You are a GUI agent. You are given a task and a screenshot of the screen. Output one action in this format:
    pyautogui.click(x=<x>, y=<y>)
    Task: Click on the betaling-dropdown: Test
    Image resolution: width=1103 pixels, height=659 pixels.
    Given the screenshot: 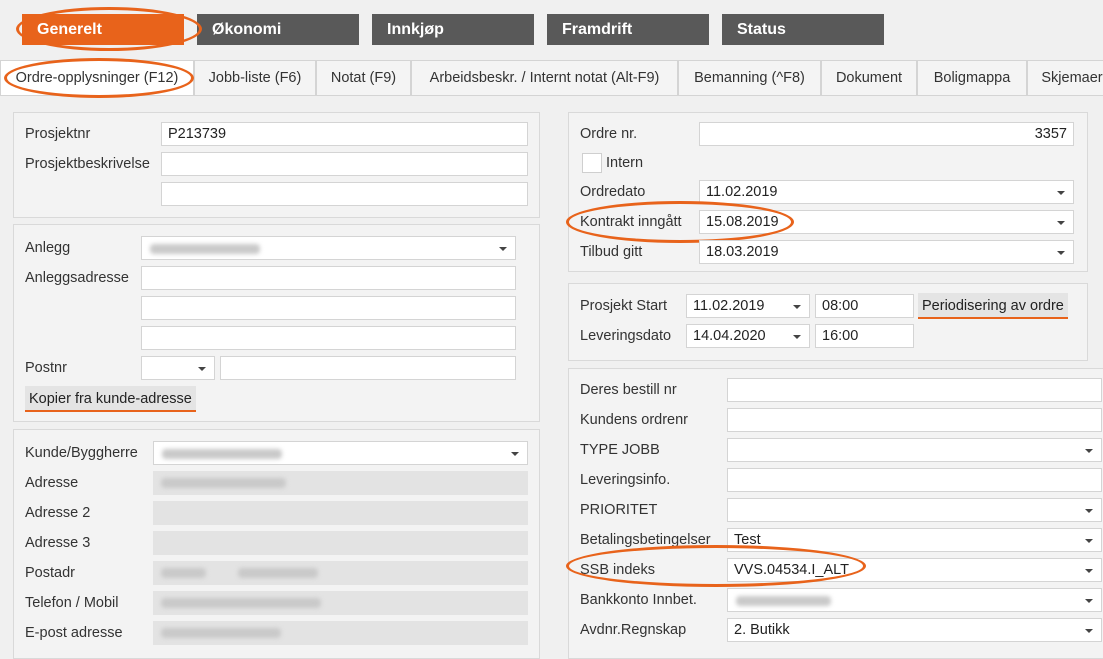 What is the action you would take?
    pyautogui.click(x=914, y=540)
    